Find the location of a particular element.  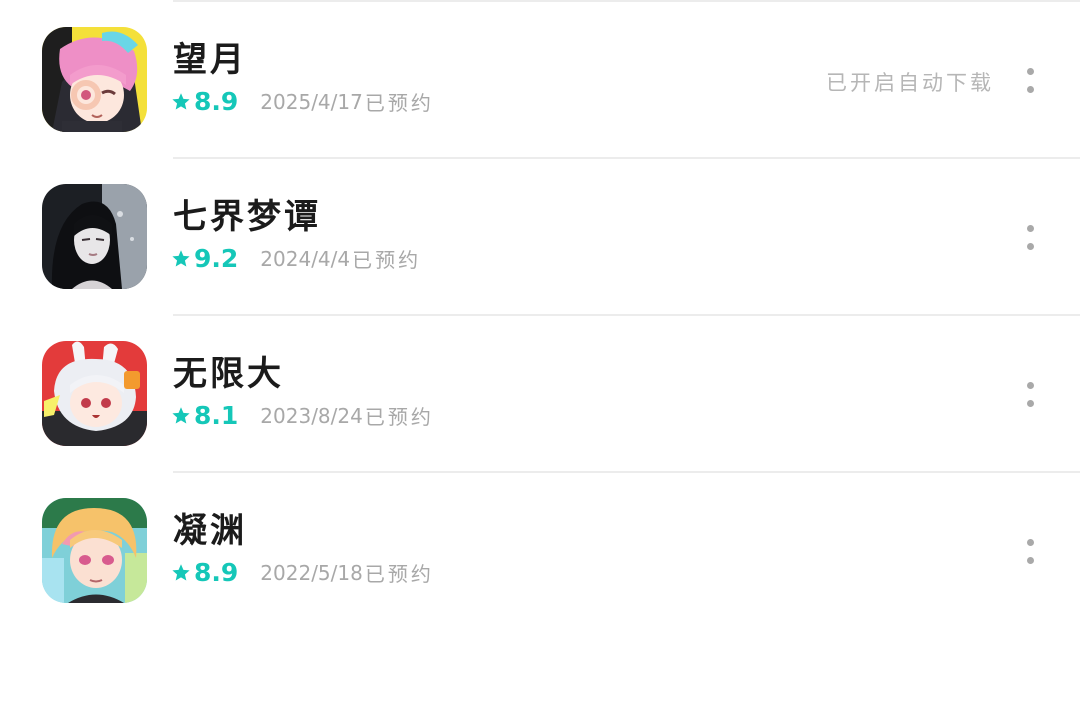

game-name: 七界梦谭 is located at coordinates (247, 213).